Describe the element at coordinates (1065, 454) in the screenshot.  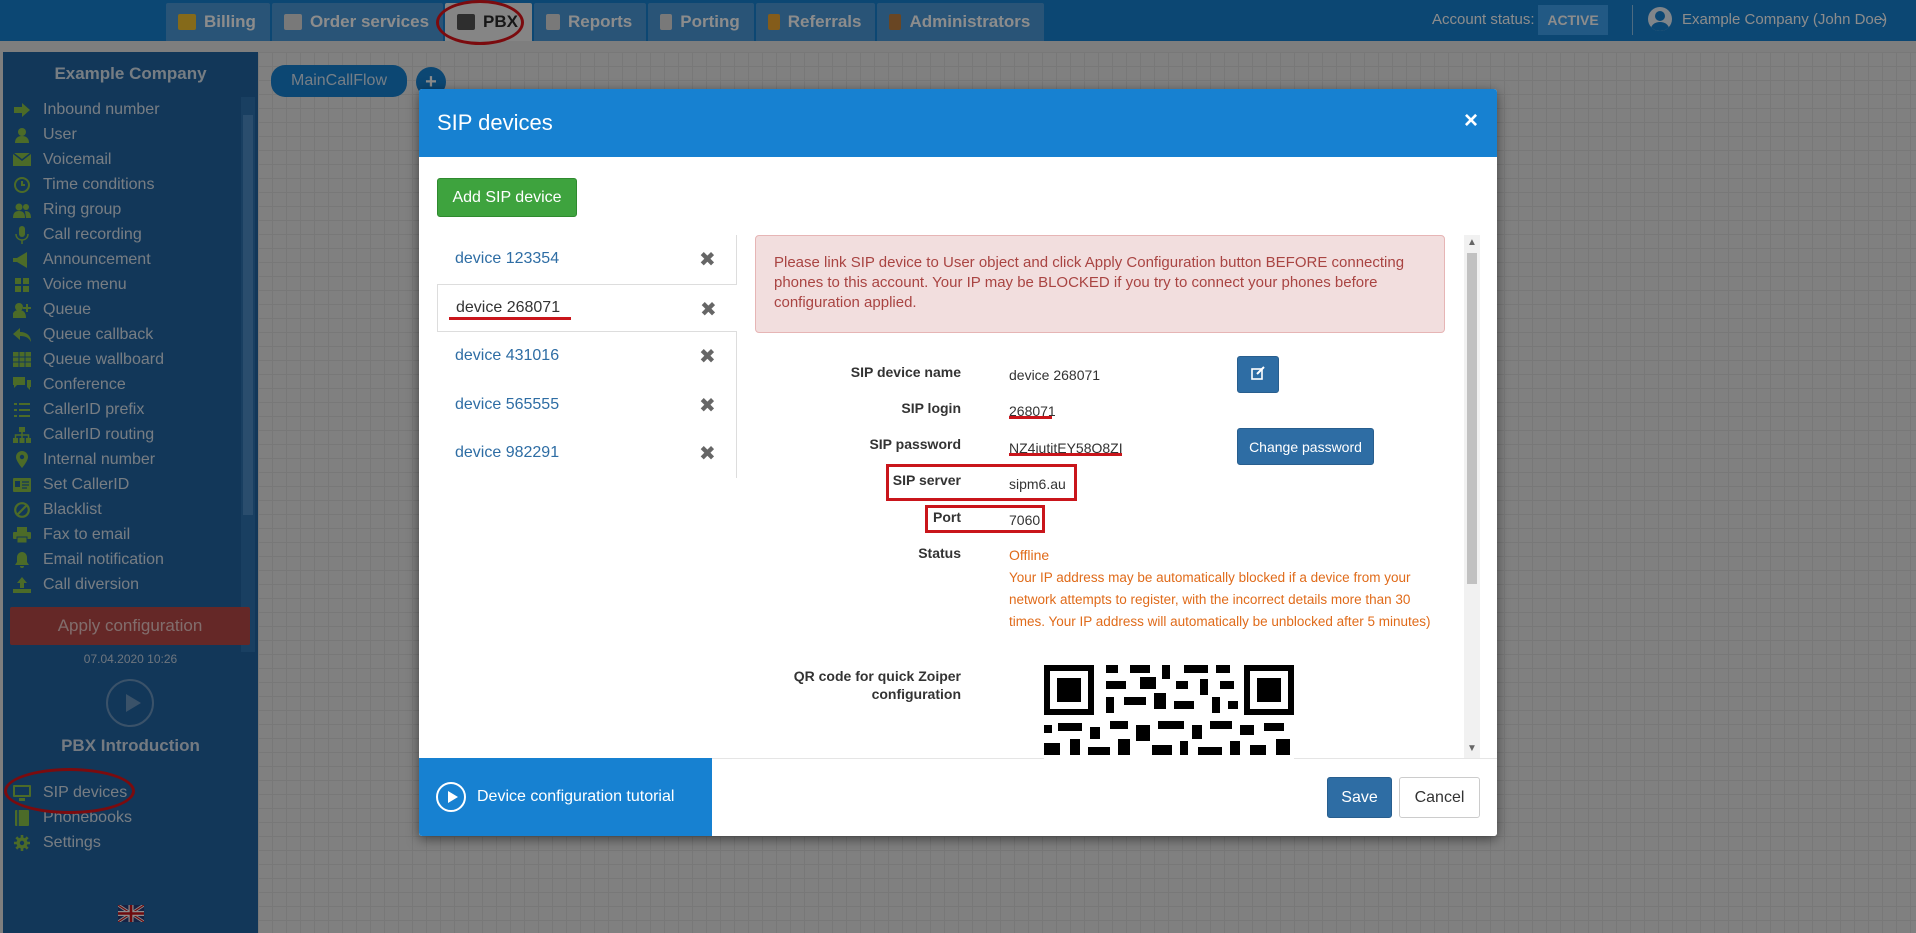
I see `annotation-underline-password` at that location.